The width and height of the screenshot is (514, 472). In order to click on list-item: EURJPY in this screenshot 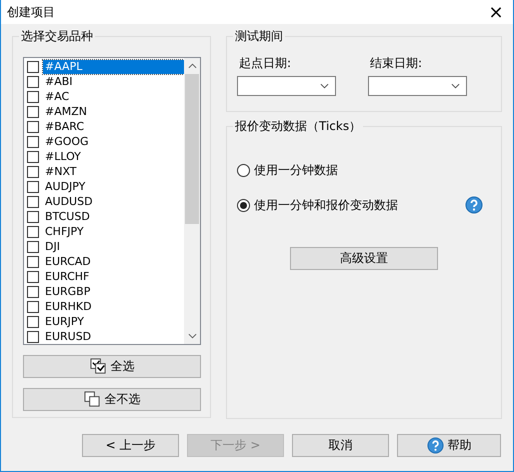, I will do `click(113, 321)`.